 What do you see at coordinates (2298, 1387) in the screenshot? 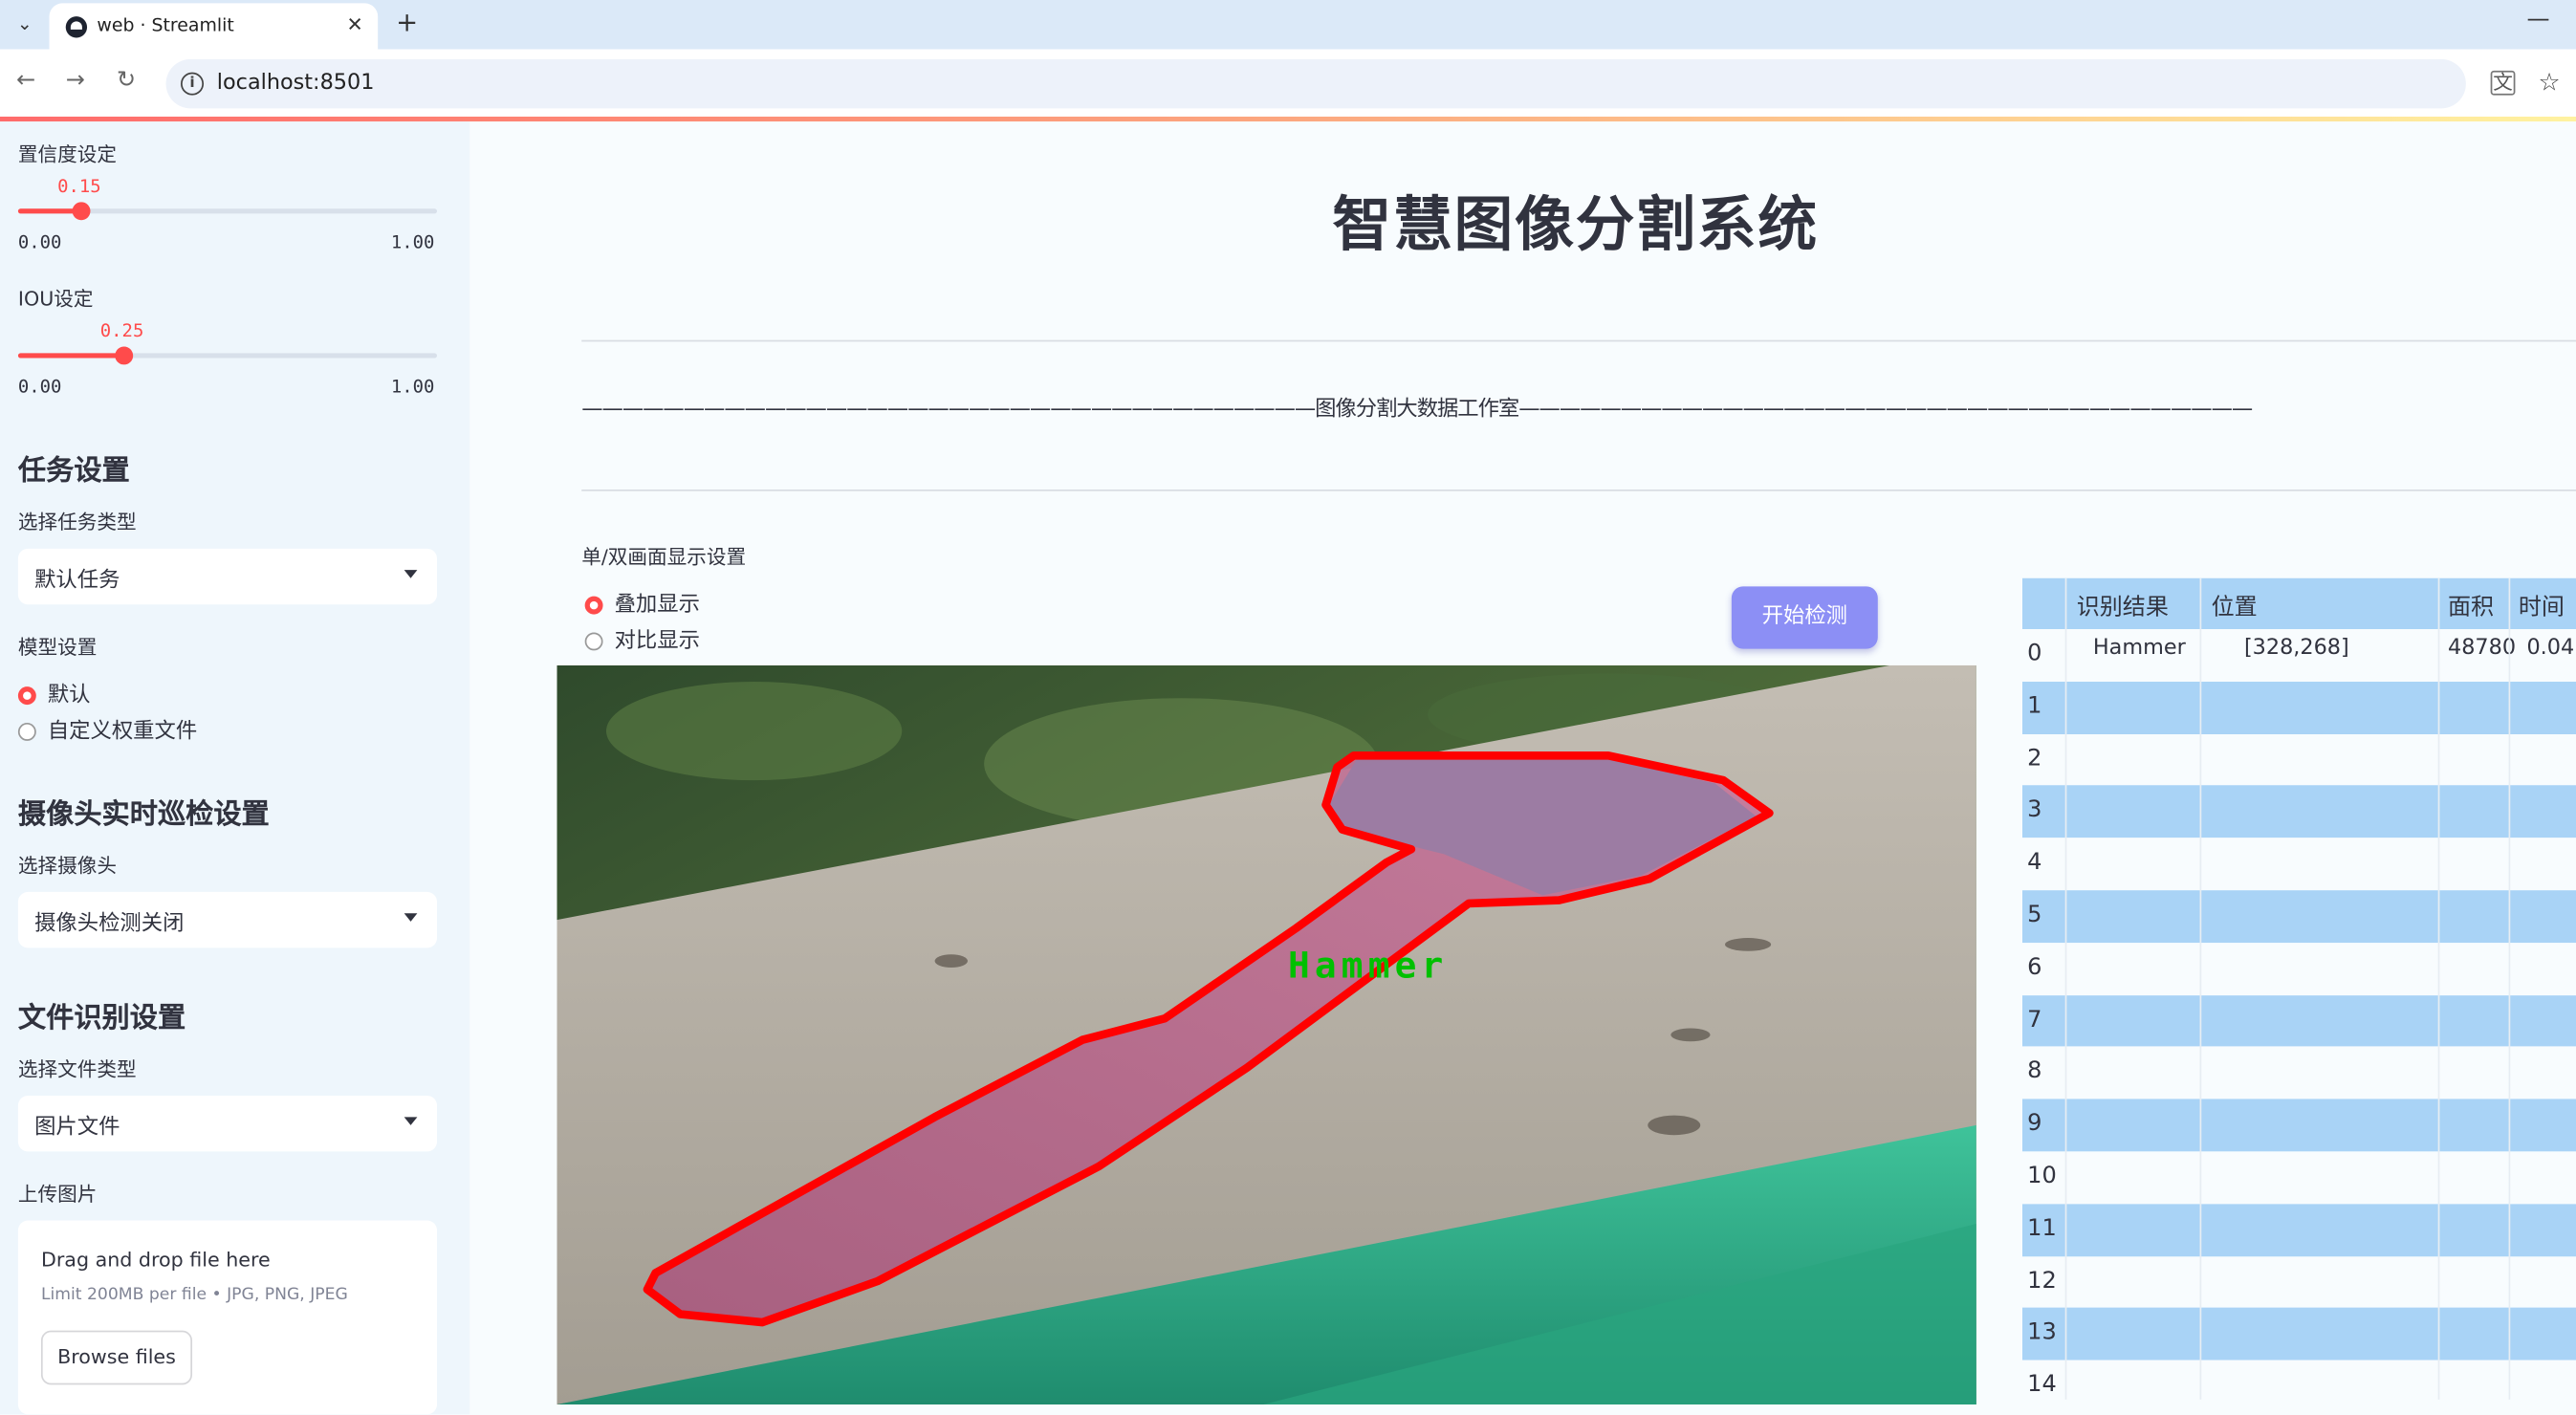
I see `table-row: 14` at bounding box center [2298, 1387].